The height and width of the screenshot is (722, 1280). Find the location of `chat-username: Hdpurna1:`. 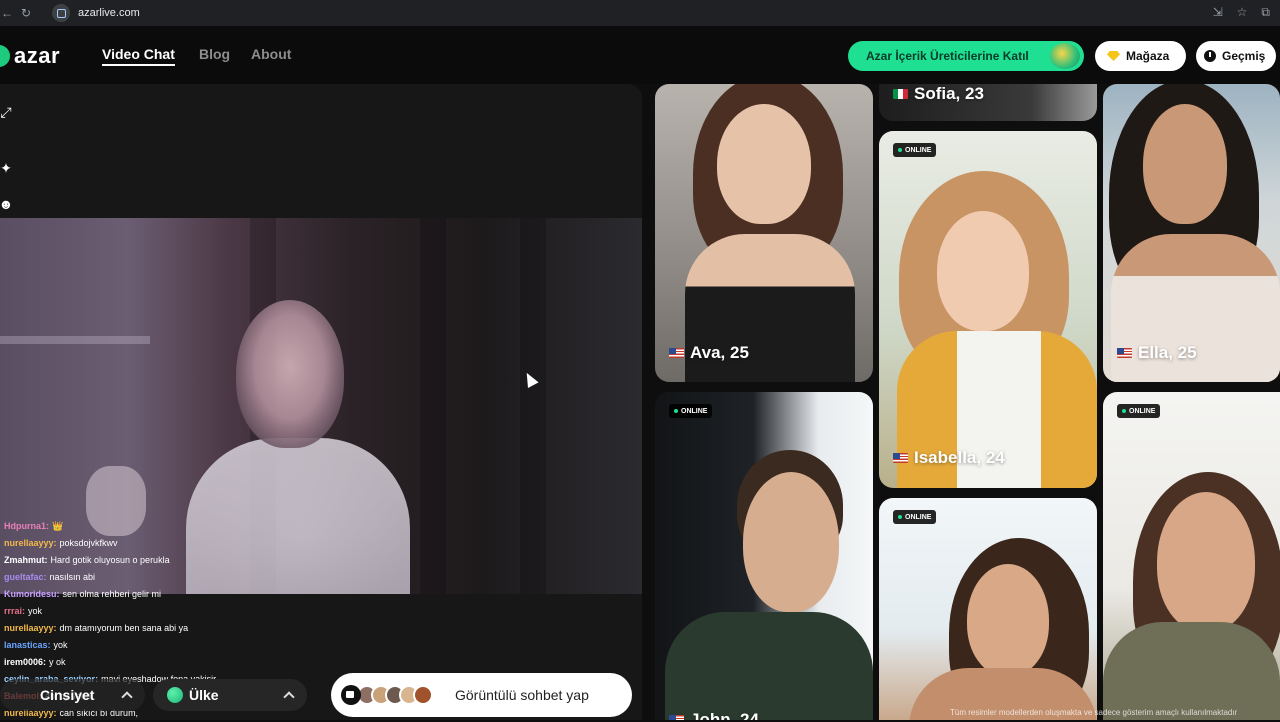

chat-username: Hdpurna1: is located at coordinates (26, 526).